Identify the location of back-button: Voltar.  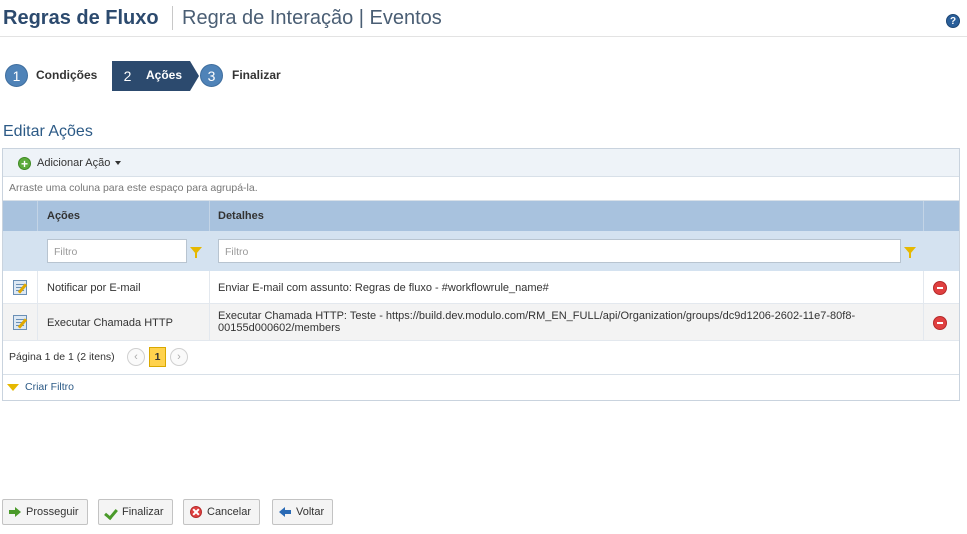
(303, 512).